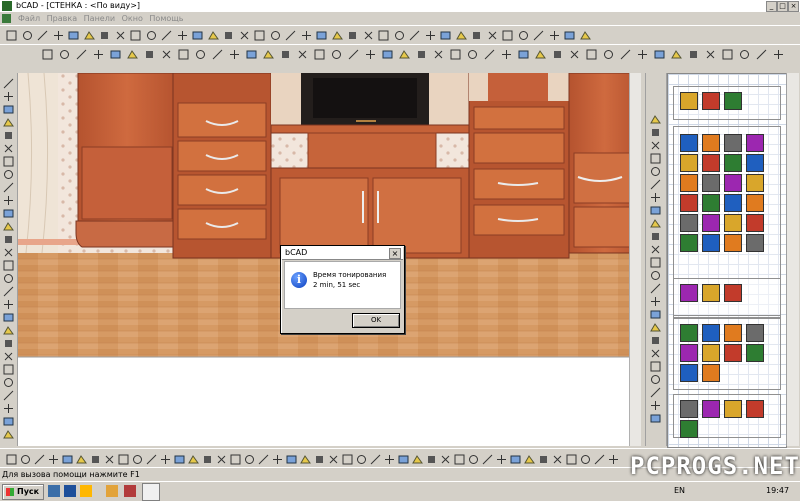  Describe the element at coordinates (151, 492) in the screenshot. I see `bcad-taskbar-button` at that location.